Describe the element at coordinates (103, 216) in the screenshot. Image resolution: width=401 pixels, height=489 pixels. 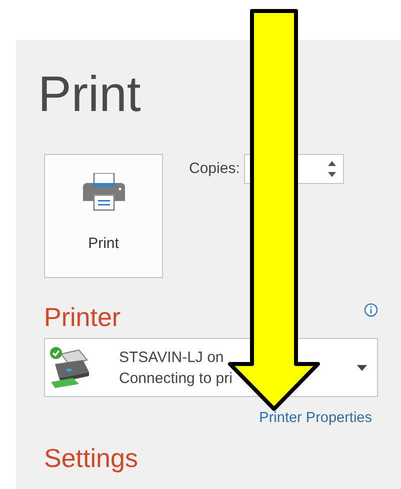
I see `print-button: Print` at that location.